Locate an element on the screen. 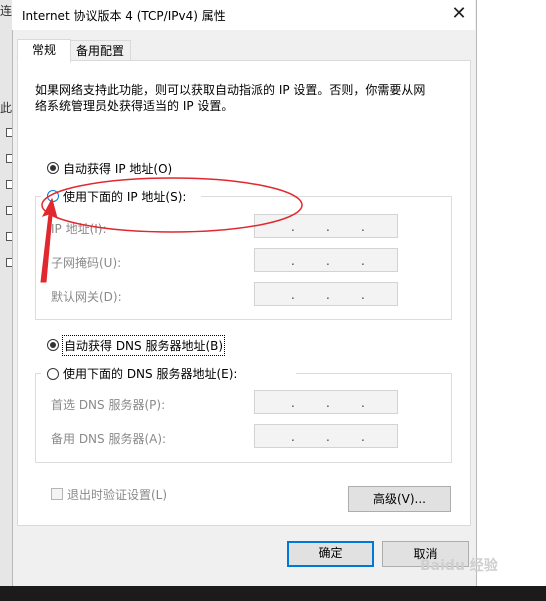 The image size is (546, 601). tab-general: 常规 is located at coordinates (44, 51).